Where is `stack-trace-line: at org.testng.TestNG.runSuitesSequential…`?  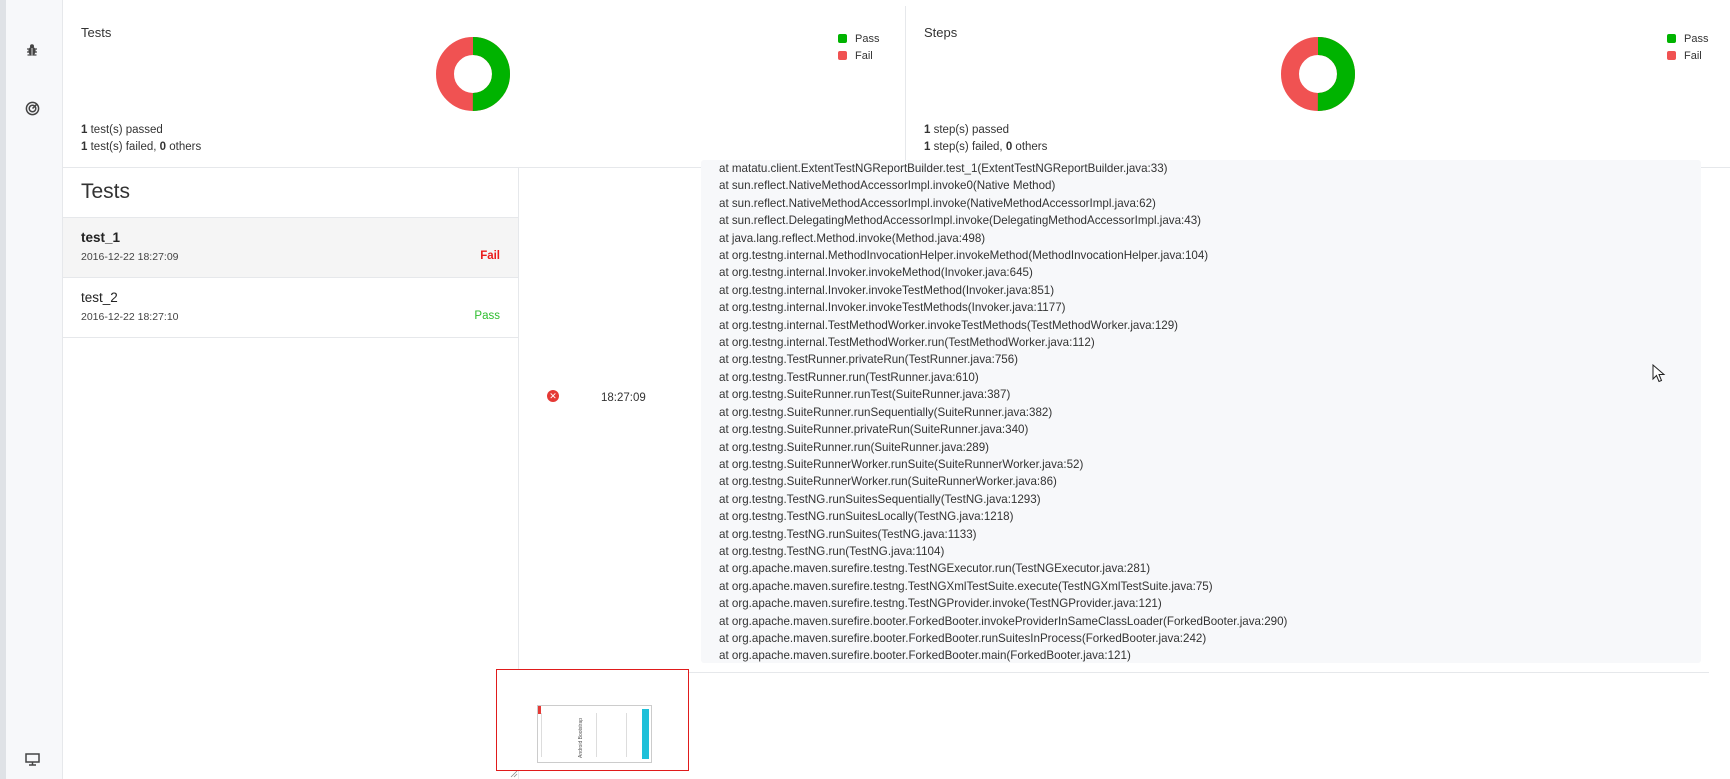 stack-trace-line: at org.testng.TestNG.runSuitesSequential… is located at coordinates (880, 499).